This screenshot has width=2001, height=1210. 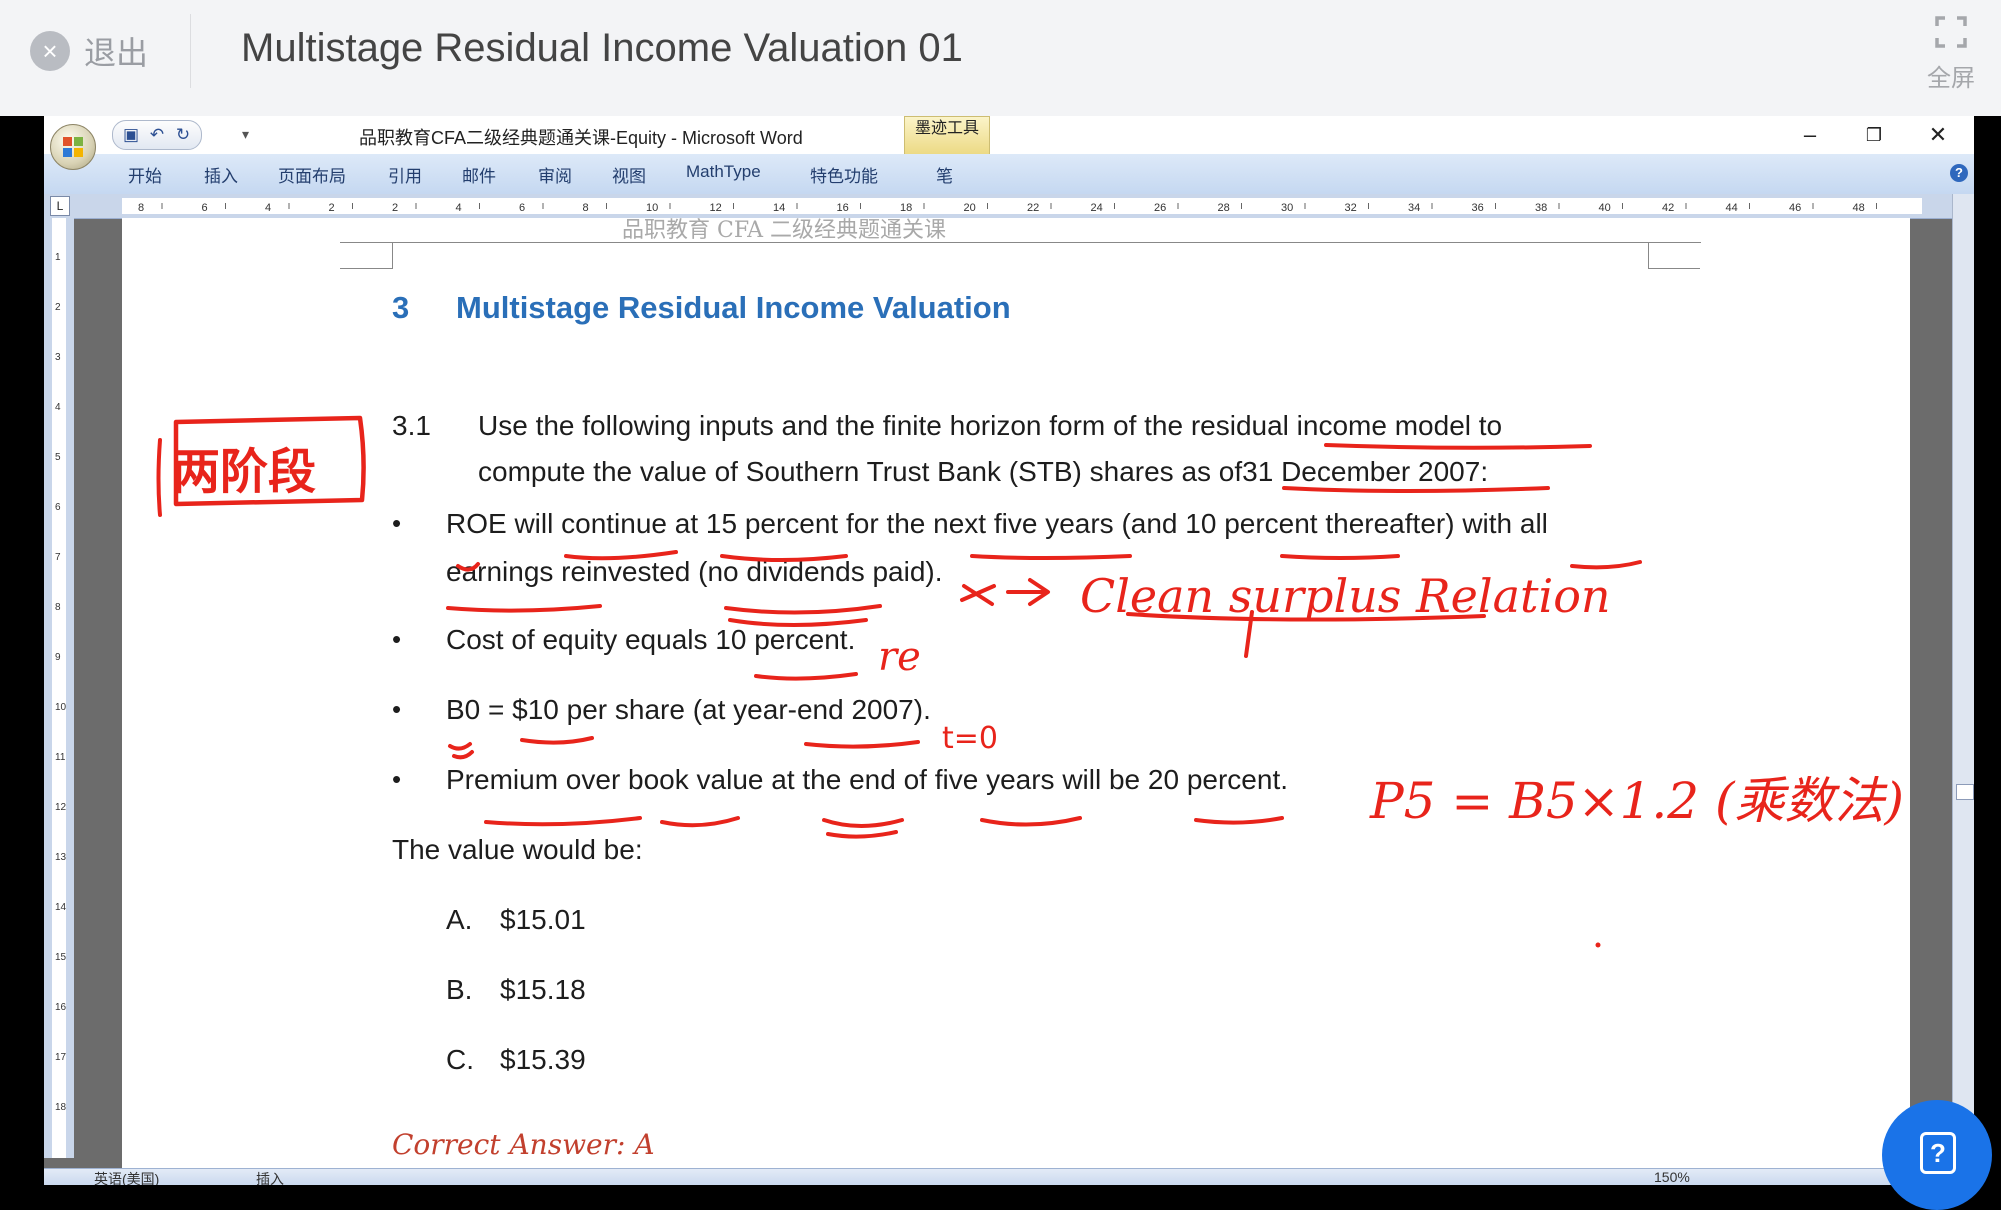 I want to click on ruler-mark: 24, so click(x=1097, y=208).